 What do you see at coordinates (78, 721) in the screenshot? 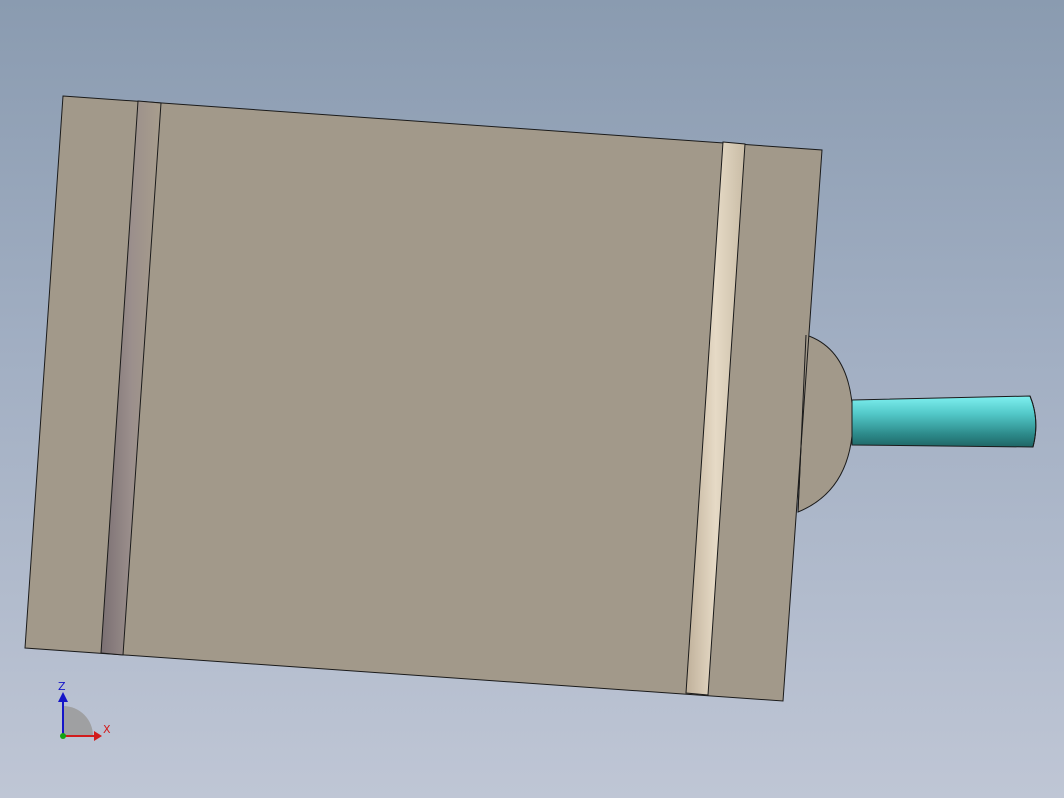
I see `triad-quadrant` at bounding box center [78, 721].